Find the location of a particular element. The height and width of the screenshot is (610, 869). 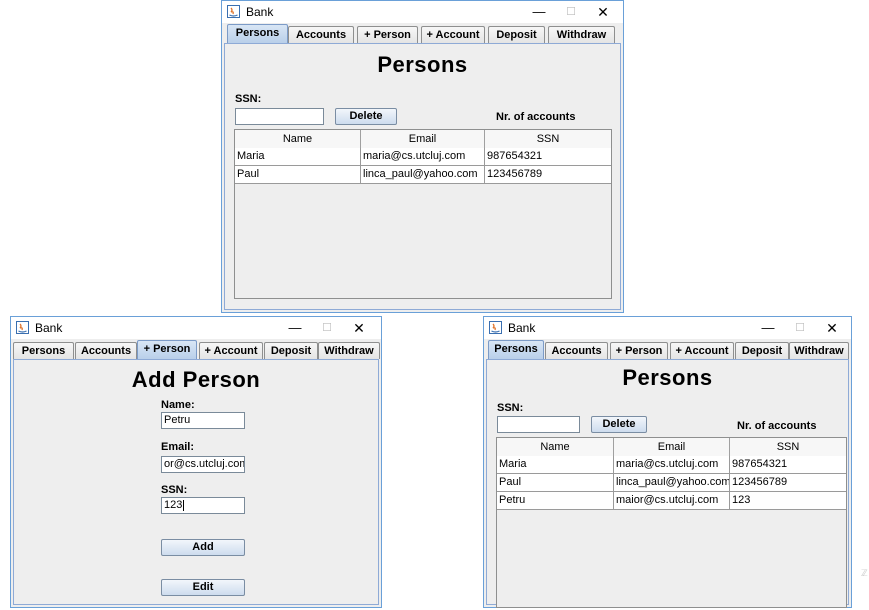

add-button: Add is located at coordinates (203, 547).